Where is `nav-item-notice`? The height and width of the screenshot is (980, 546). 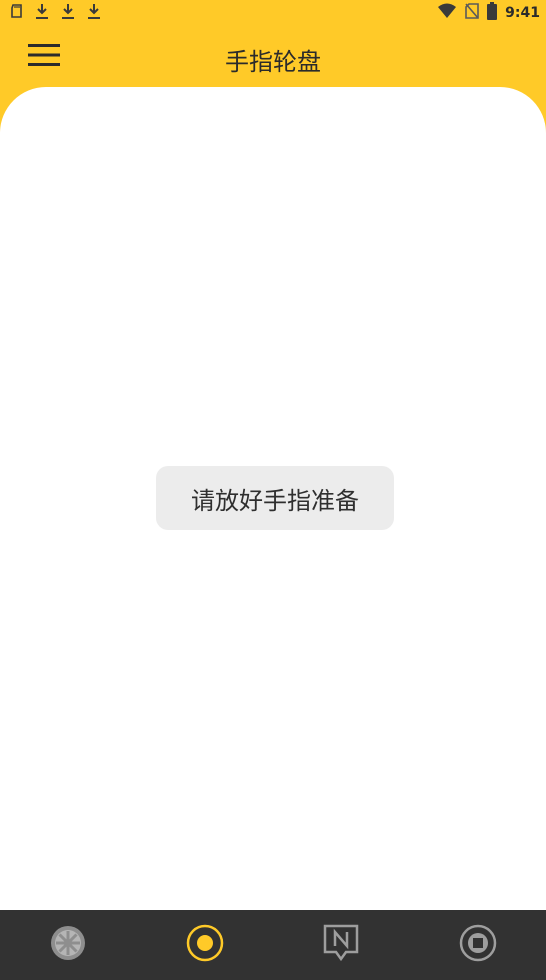 nav-item-notice is located at coordinates (341, 945).